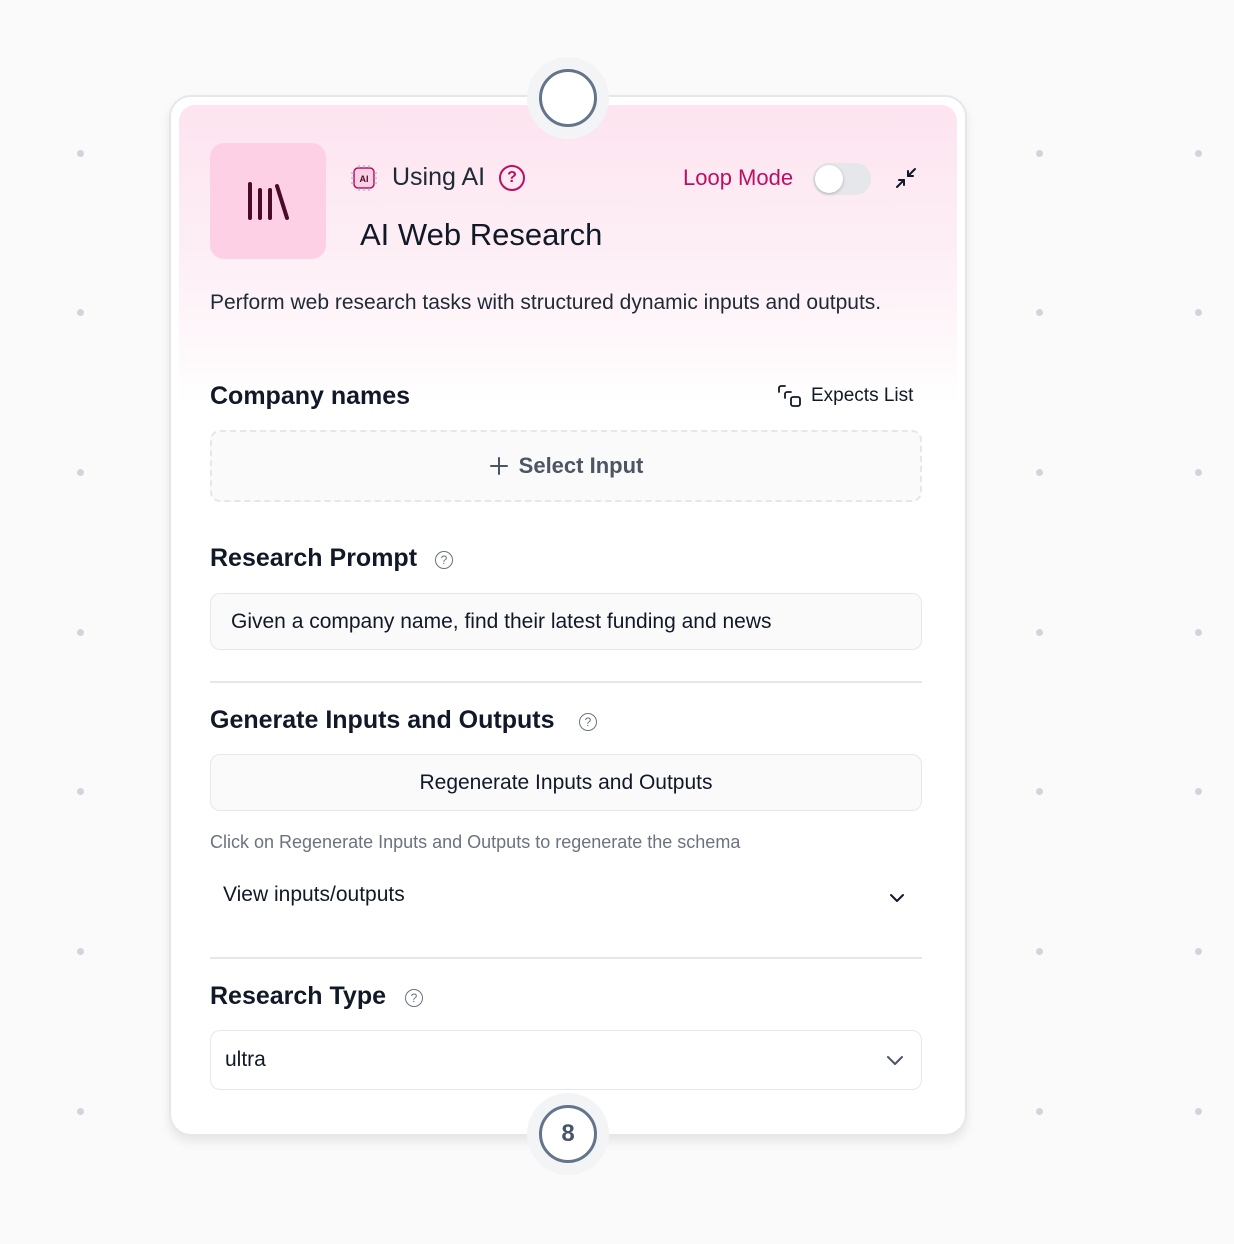 The image size is (1234, 1244). I want to click on toggle-knob, so click(829, 179).